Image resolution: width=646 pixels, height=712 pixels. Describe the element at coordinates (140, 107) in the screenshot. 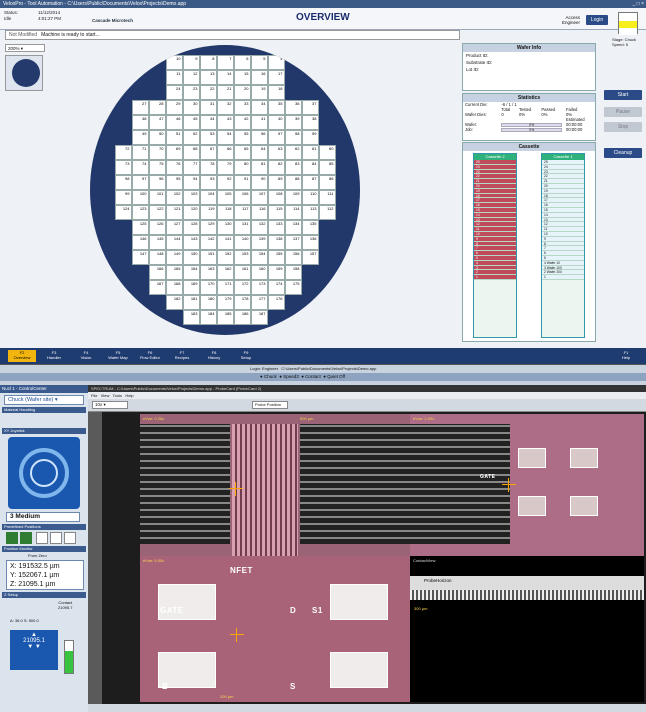

I see `die-cell: 27` at that location.